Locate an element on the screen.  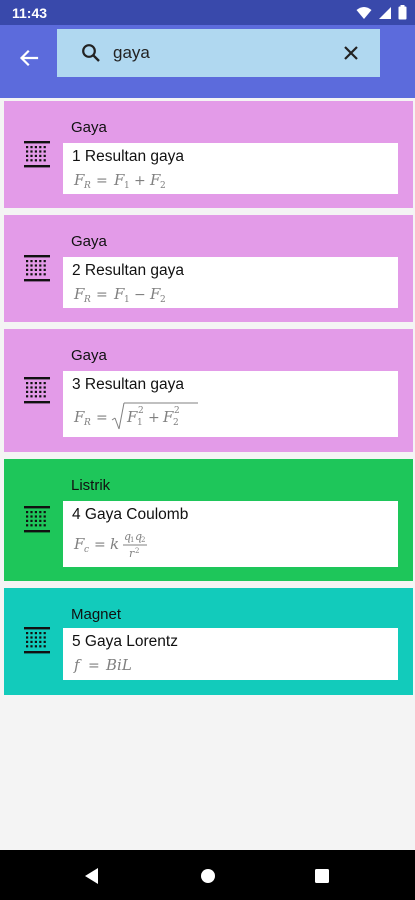
nav-home-icon is located at coordinates (208, 876).